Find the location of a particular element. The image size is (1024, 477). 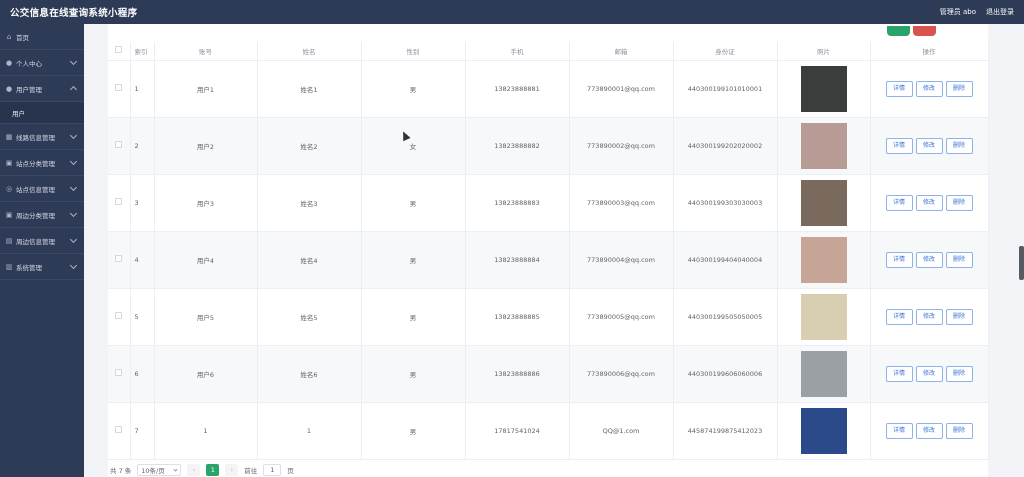

select-all-checkbox is located at coordinates (119, 50).